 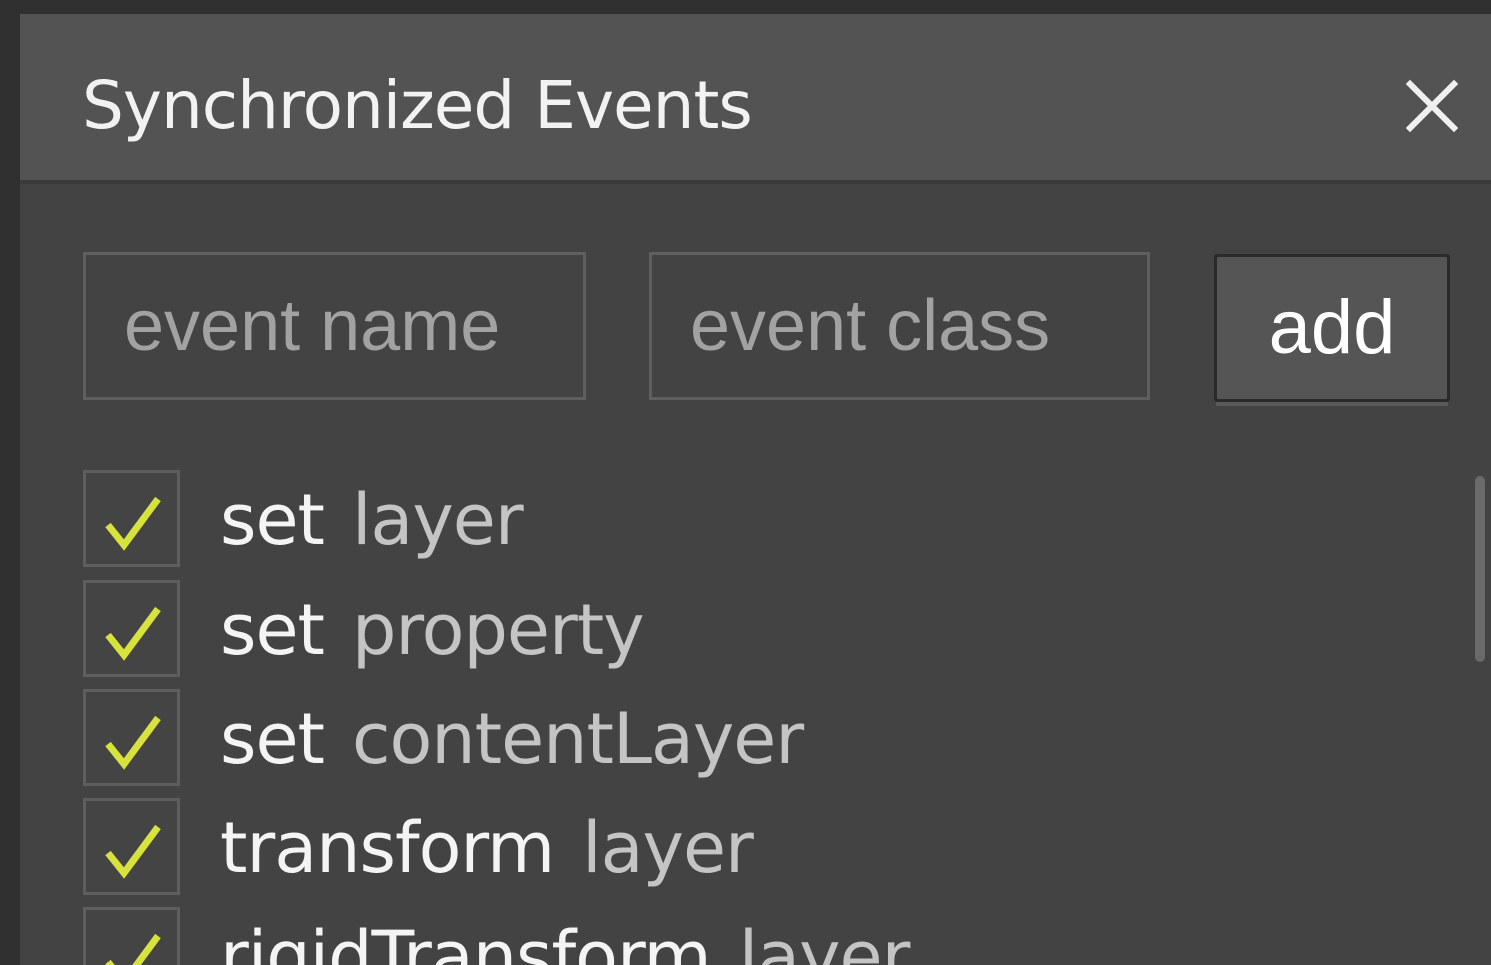 I want to click on close-icon, so click(x=1432, y=106).